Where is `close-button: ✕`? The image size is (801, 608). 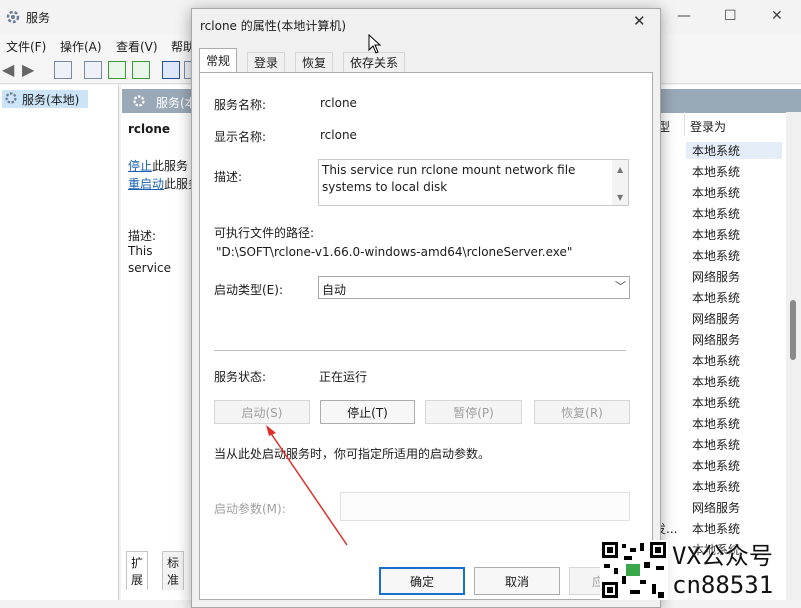
close-button: ✕ is located at coordinates (777, 16).